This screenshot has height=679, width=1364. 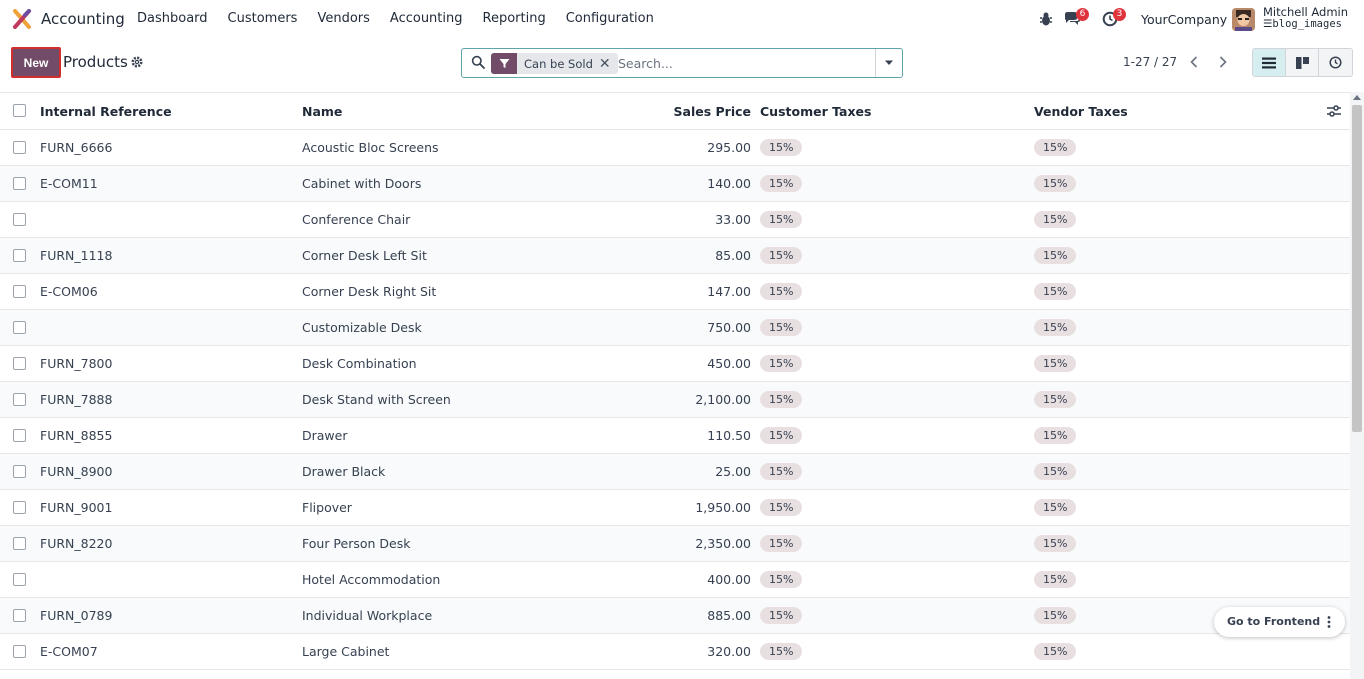 What do you see at coordinates (733, 255) in the screenshot?
I see `cell-sales-price: 85.00` at bounding box center [733, 255].